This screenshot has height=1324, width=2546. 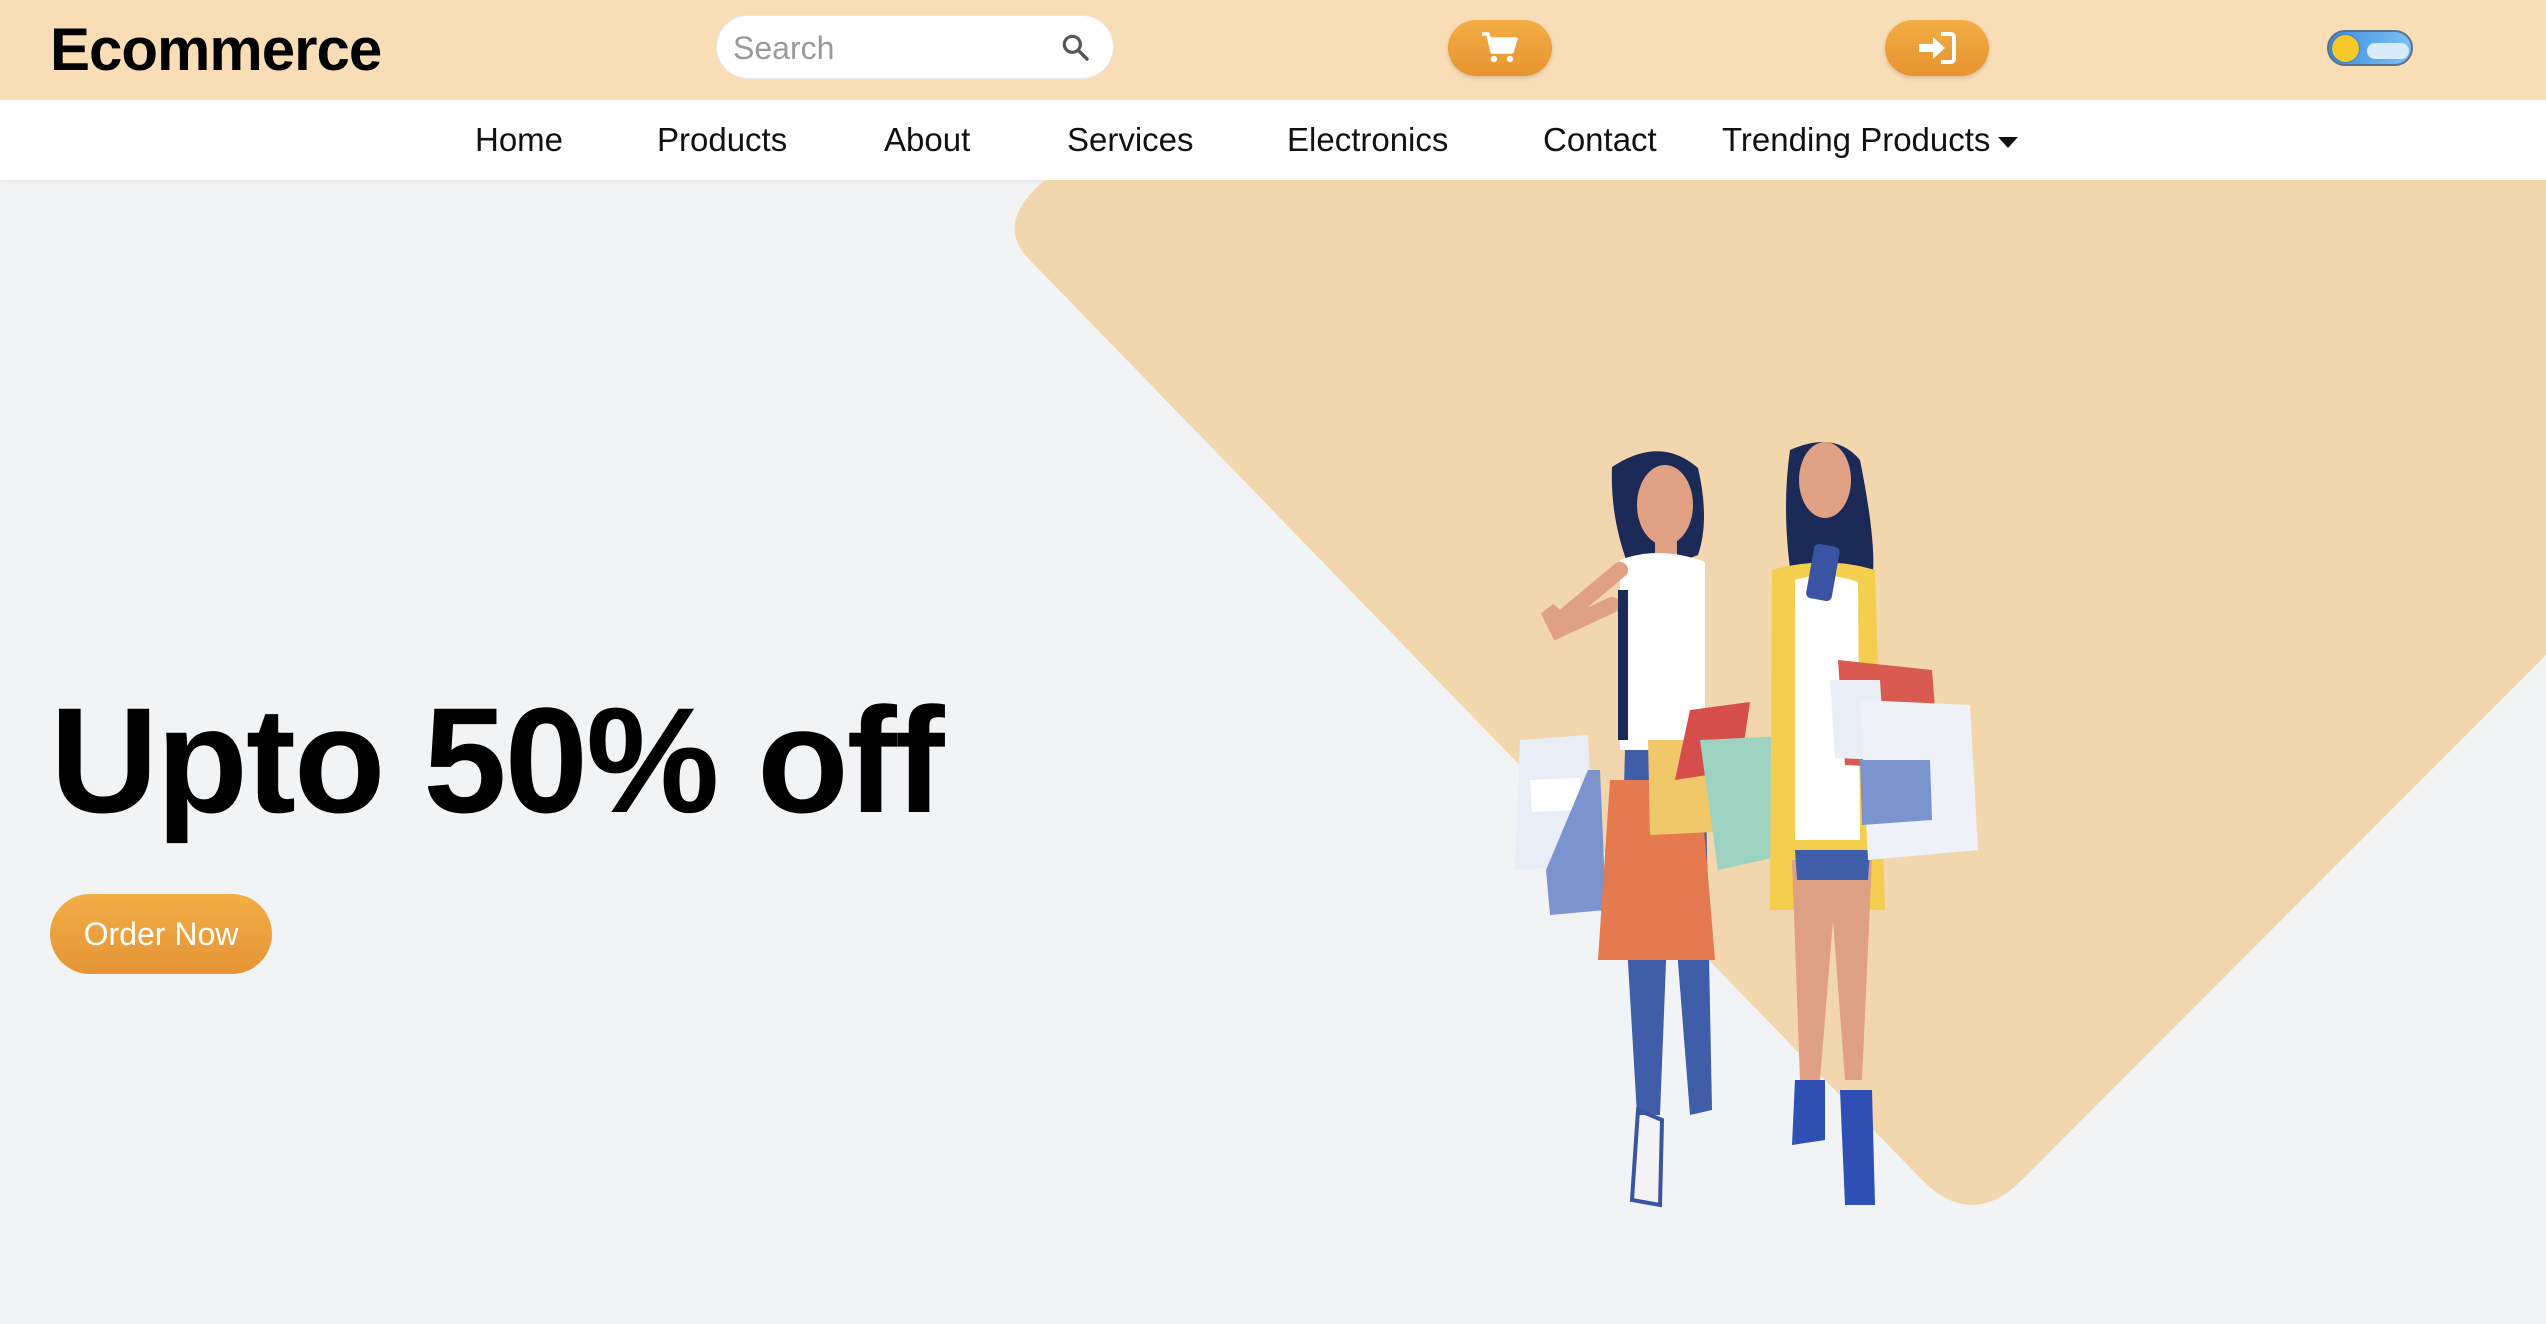 What do you see at coordinates (497, 760) in the screenshot?
I see `hero-headline: Upto 50% off` at bounding box center [497, 760].